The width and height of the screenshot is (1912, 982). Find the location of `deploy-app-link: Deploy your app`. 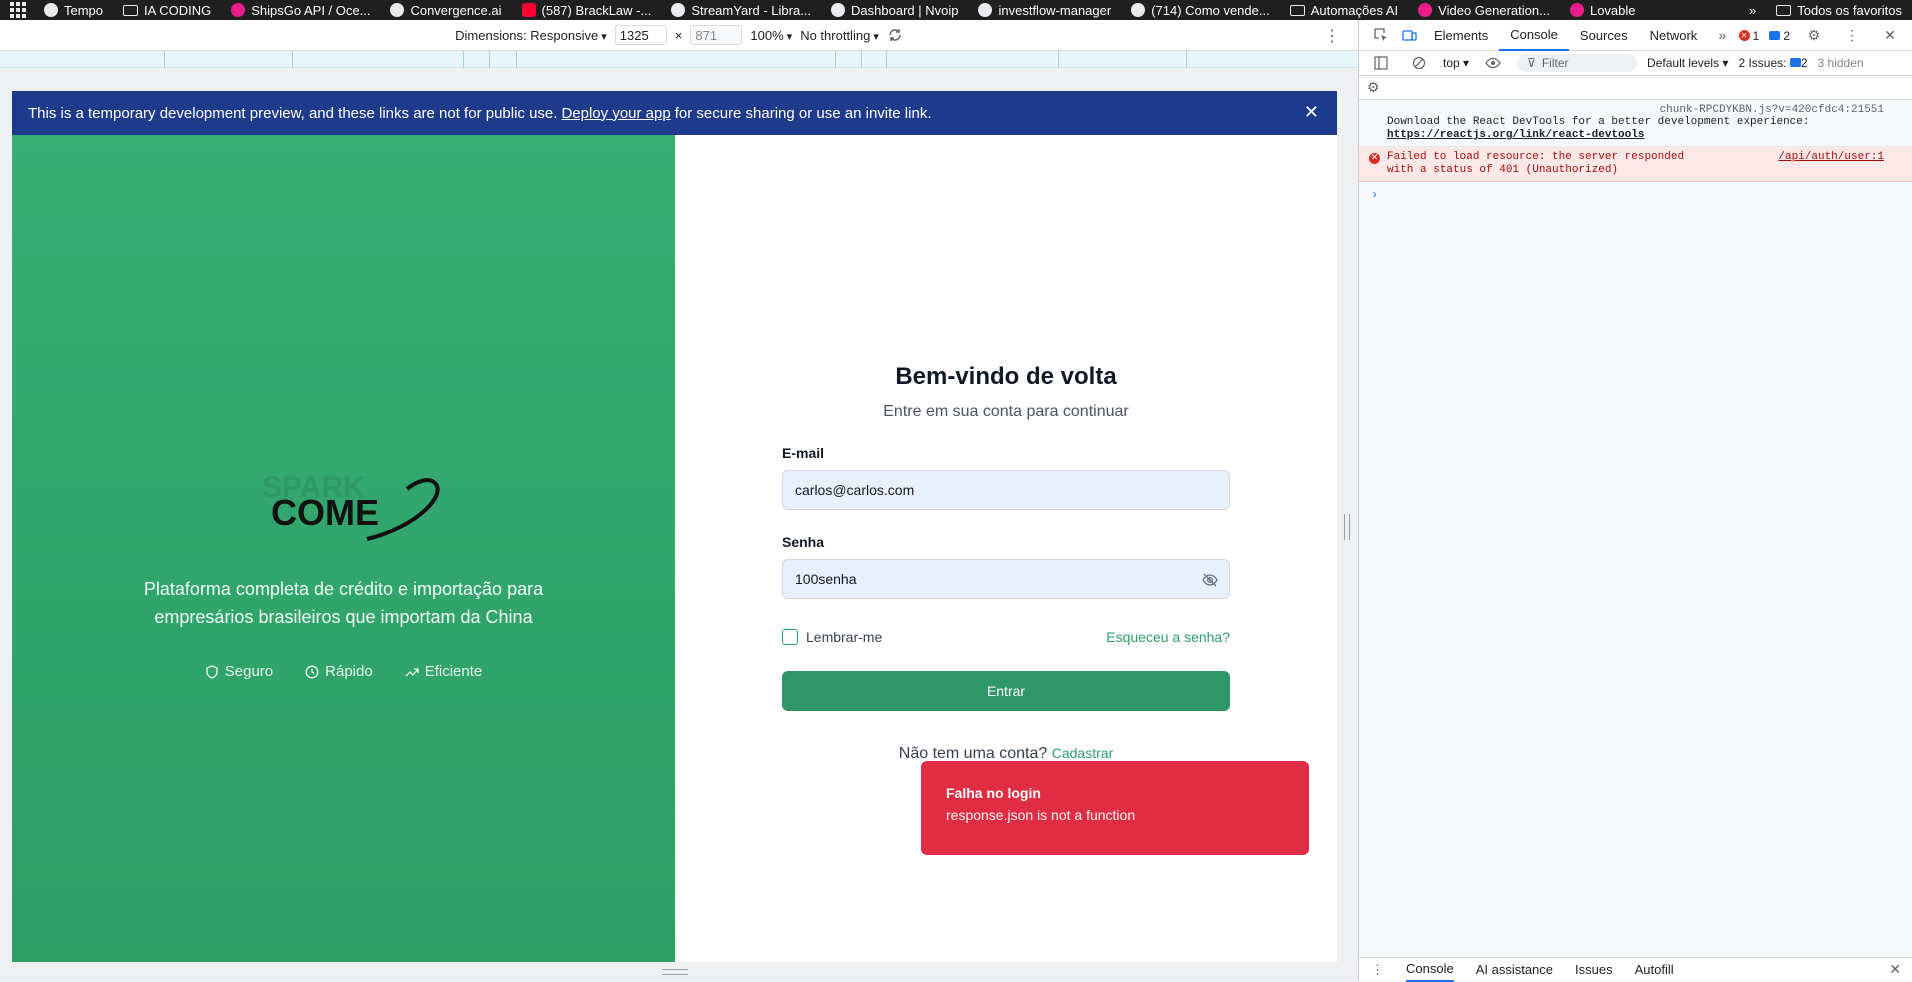

deploy-app-link: Deploy your app is located at coordinates (615, 113).